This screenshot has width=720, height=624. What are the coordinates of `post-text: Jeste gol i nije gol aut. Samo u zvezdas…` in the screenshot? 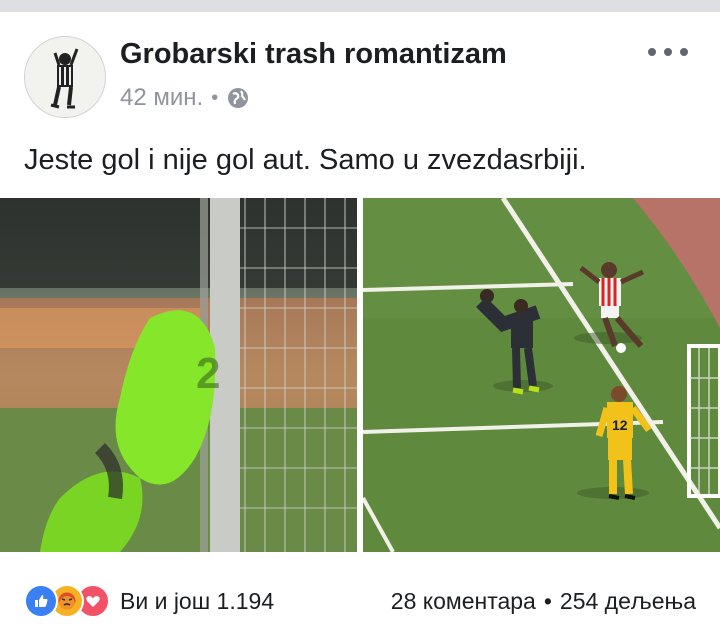 It's located at (305, 160).